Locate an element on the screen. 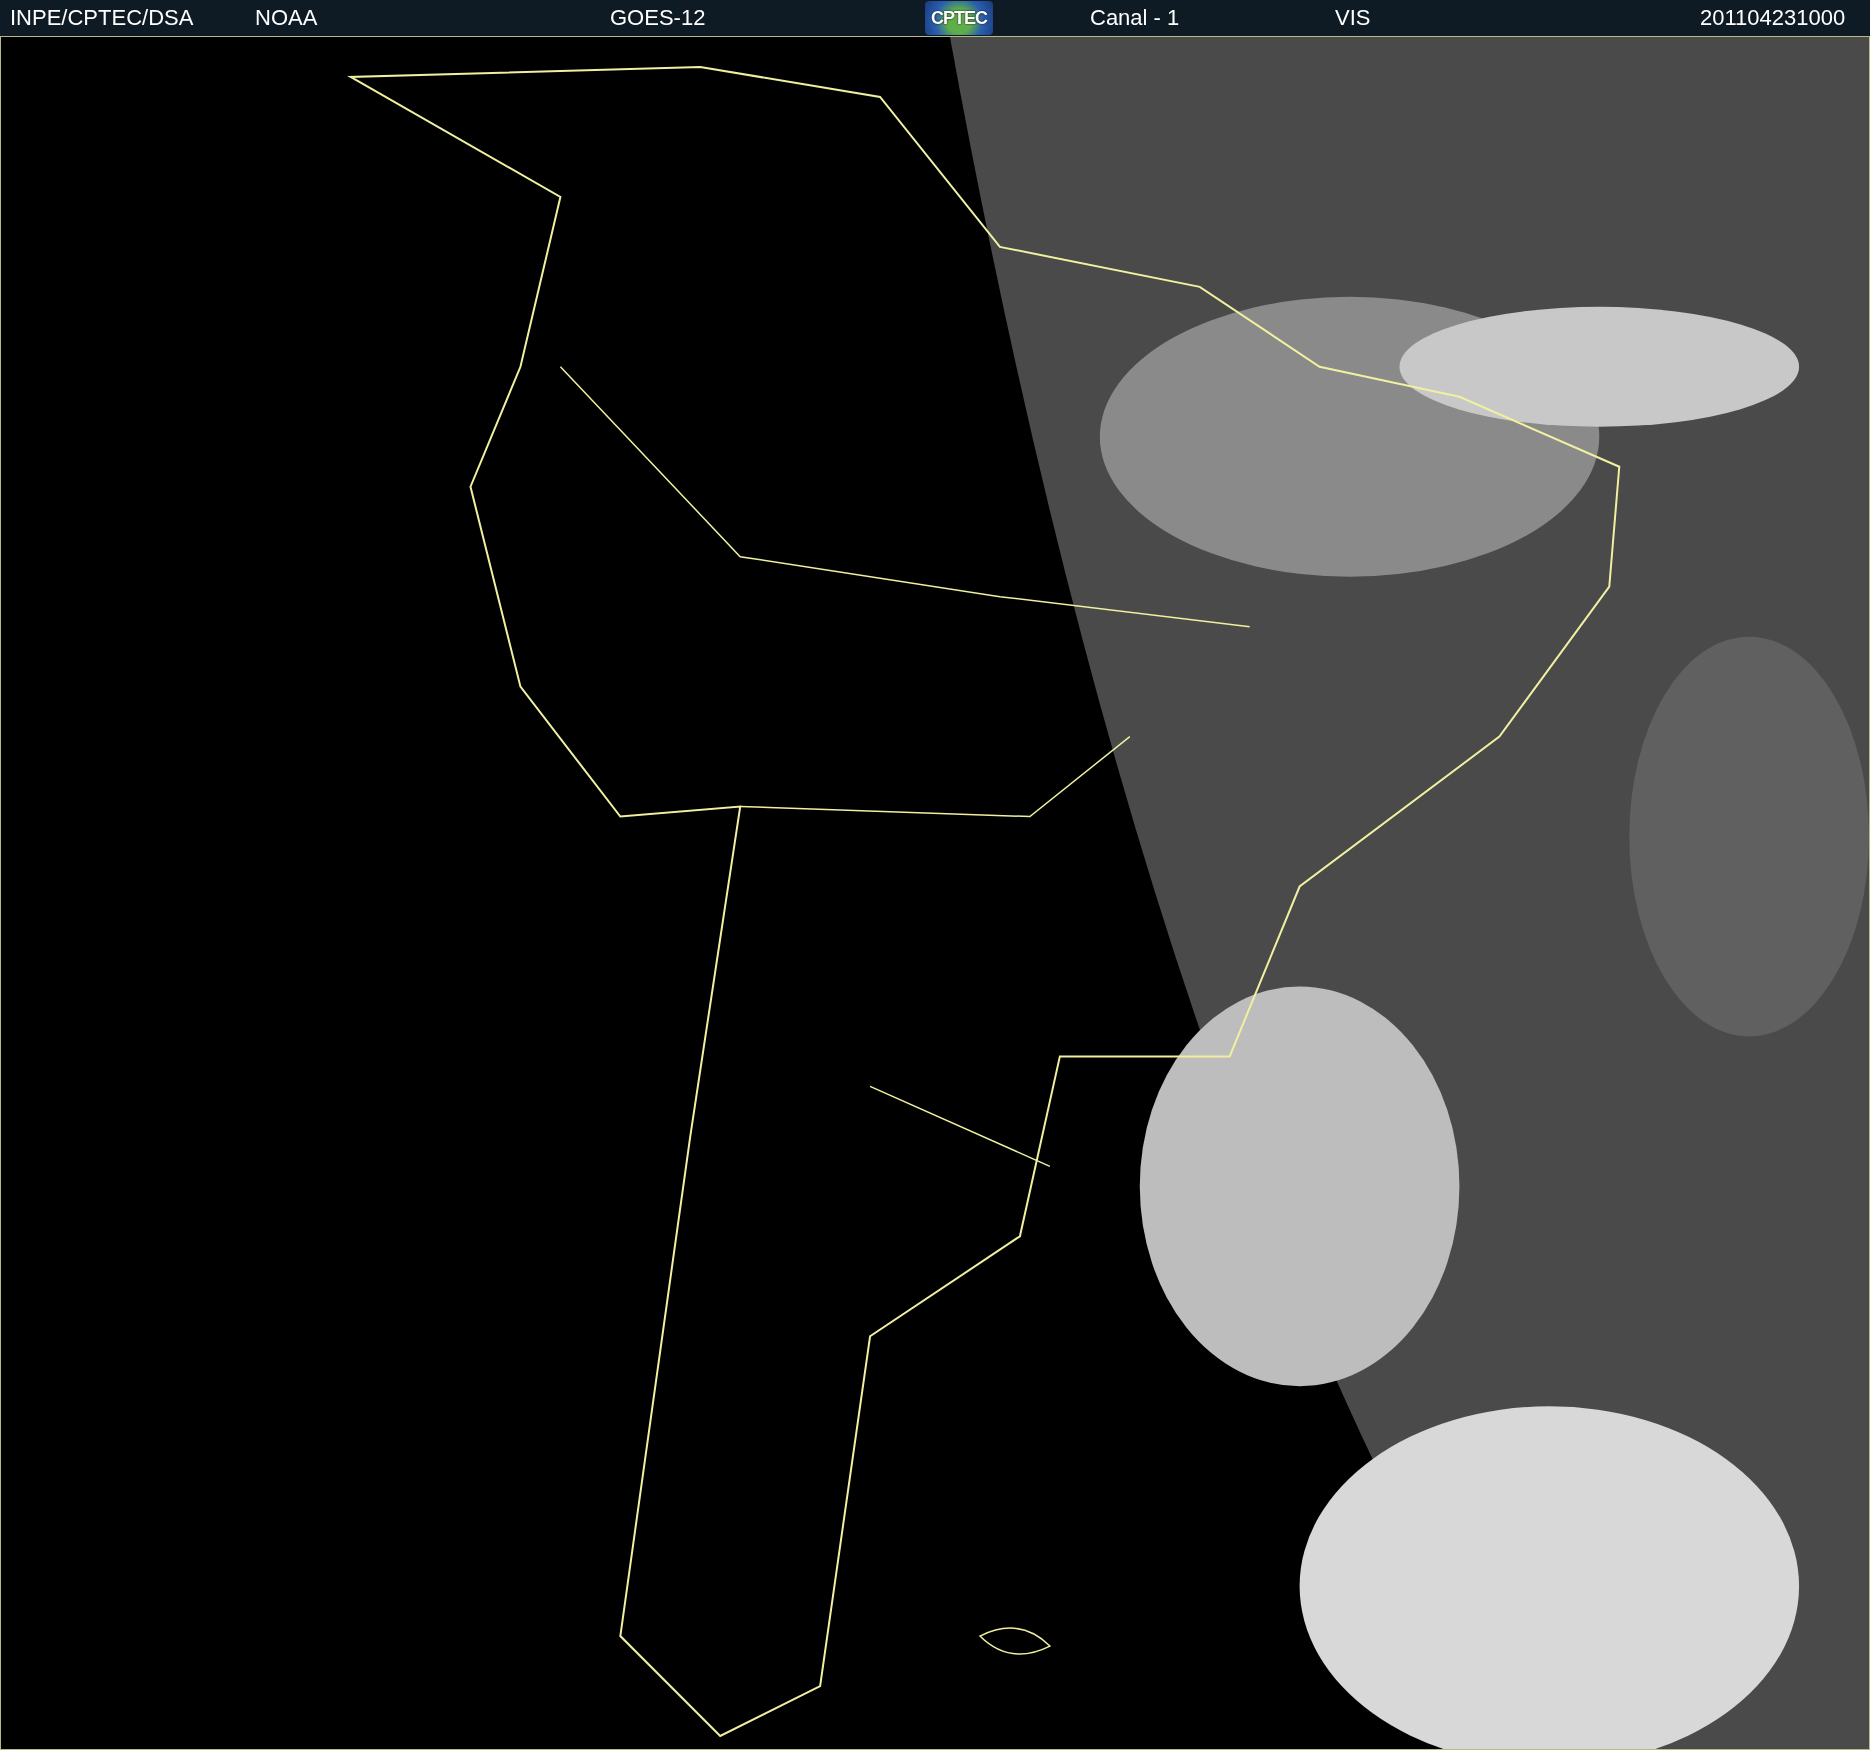 The image size is (1870, 1750). channel-label: Canal - 1 is located at coordinates (1135, 18).